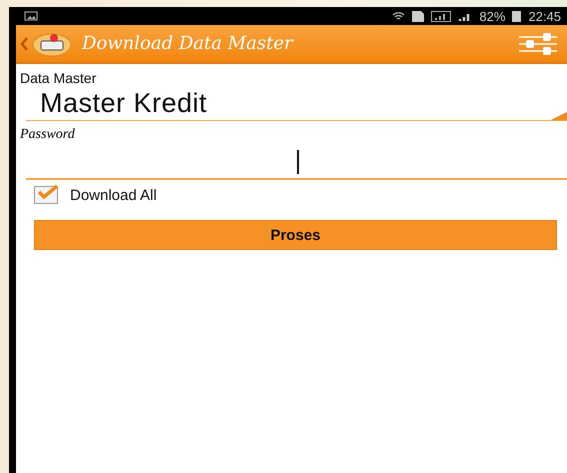 This screenshot has height=473, width=567. What do you see at coordinates (492, 16) in the screenshot?
I see `battery-percent: 82%` at bounding box center [492, 16].